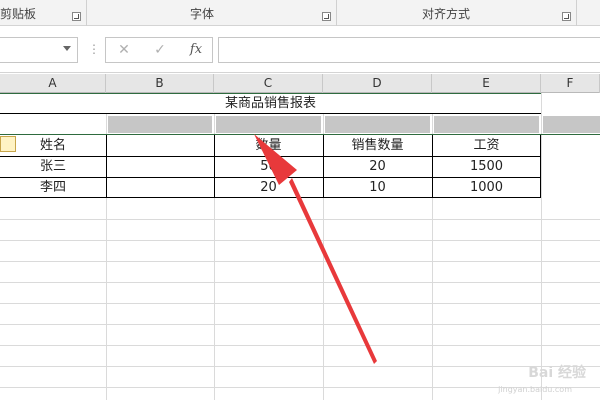 The image size is (600, 400). I want to click on font-launcher-icon, so click(326, 16).